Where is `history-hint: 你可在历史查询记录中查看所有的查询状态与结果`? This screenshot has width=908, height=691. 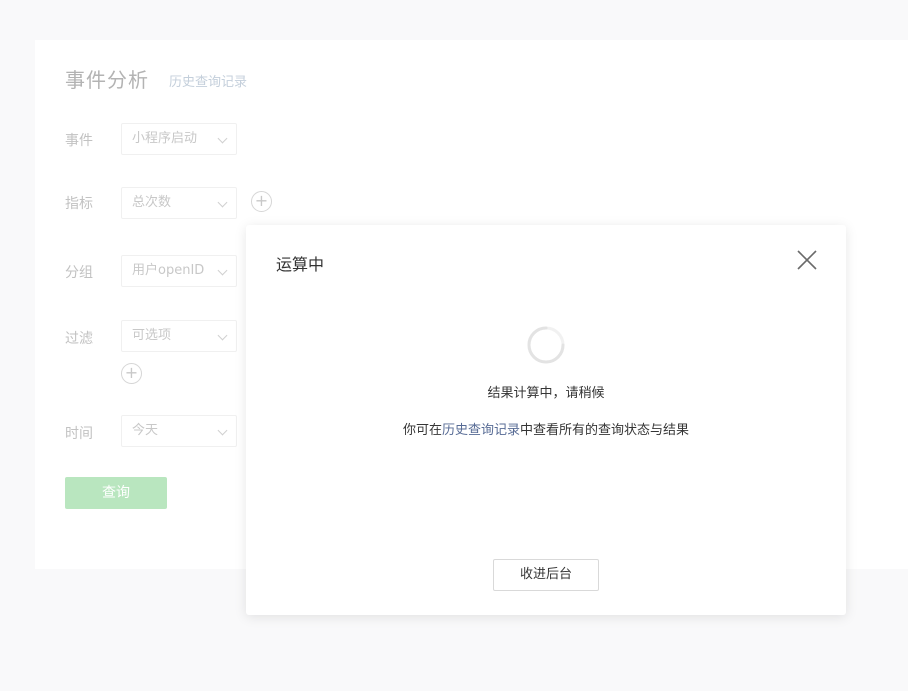
history-hint: 你可在历史查询记录中查看所有的查询状态与结果 is located at coordinates (546, 428).